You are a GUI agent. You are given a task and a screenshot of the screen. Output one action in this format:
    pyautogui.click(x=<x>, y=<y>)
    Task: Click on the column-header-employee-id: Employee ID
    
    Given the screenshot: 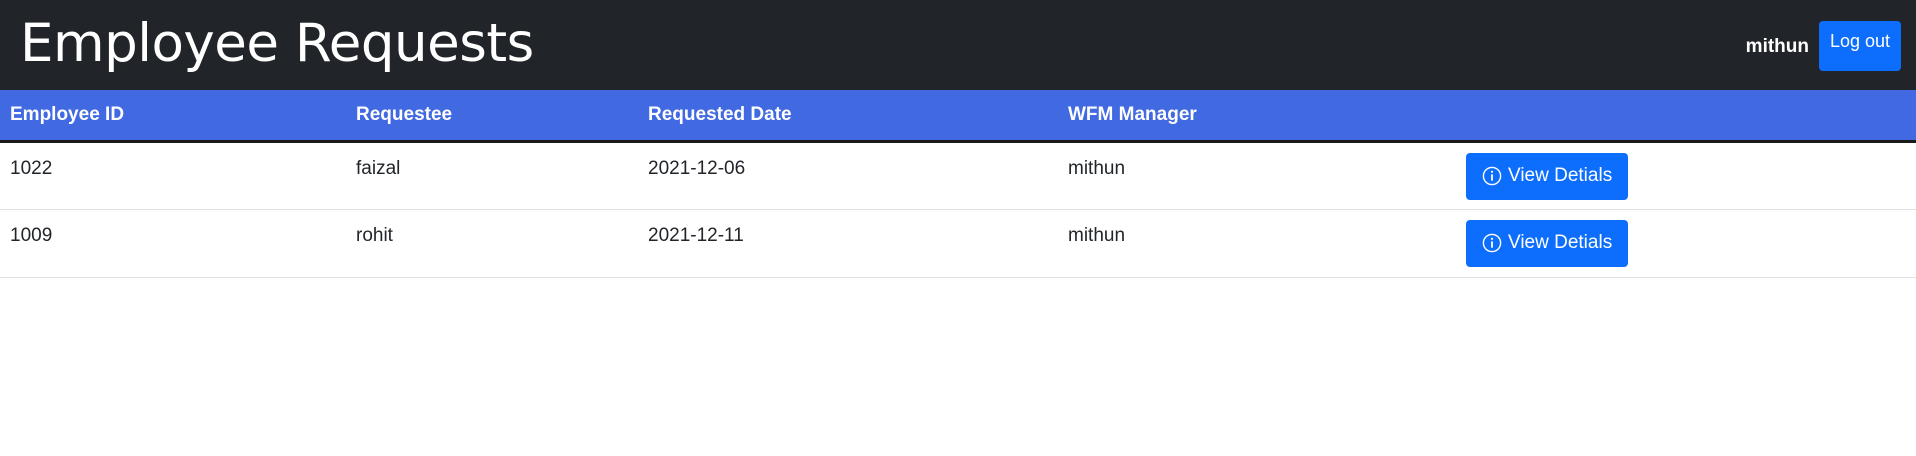 What is the action you would take?
    pyautogui.click(x=173, y=116)
    